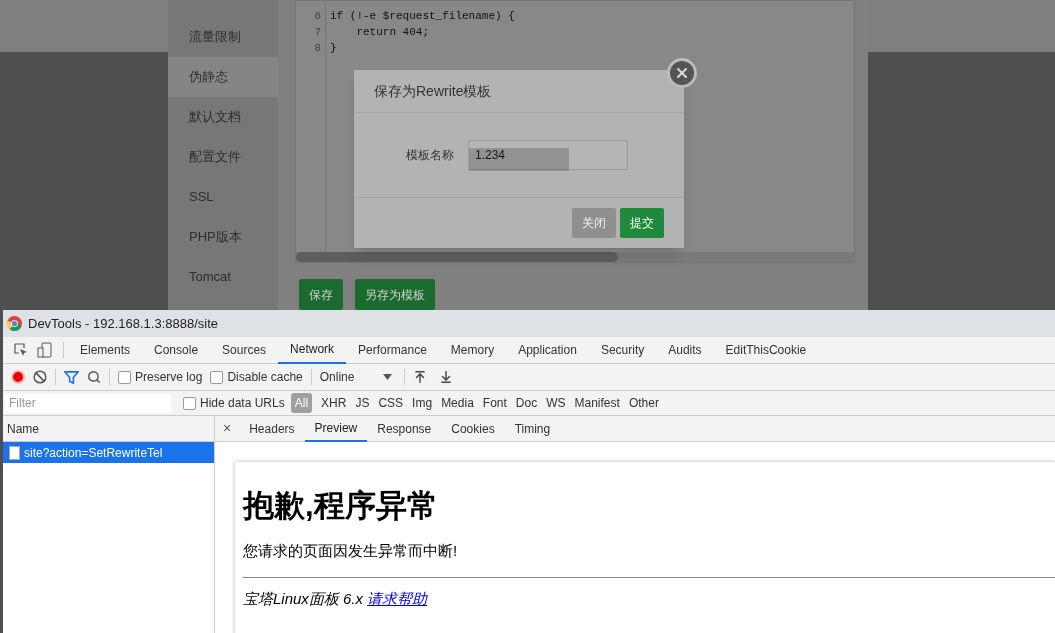 The image size is (1055, 633). What do you see at coordinates (422, 16) in the screenshot?
I see `code-line: if (!-e $request_filename) {` at bounding box center [422, 16].